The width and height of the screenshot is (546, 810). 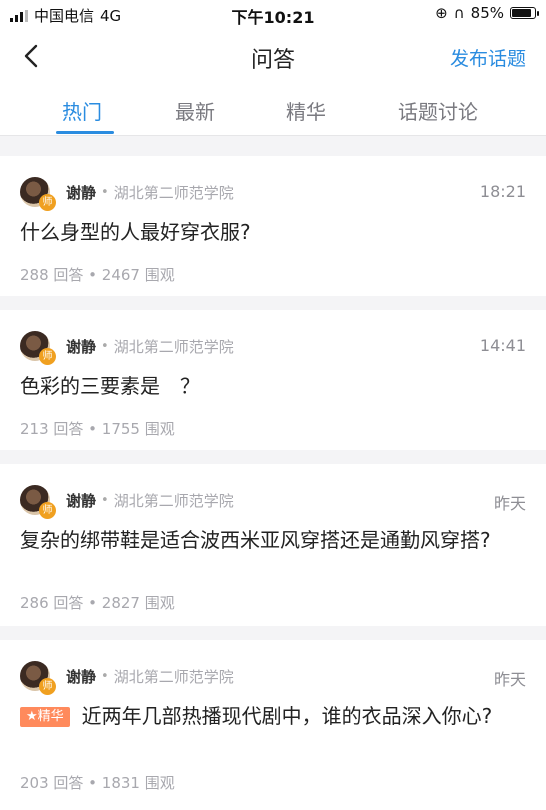 I want to click on tab-hot: 热门, so click(x=82, y=110).